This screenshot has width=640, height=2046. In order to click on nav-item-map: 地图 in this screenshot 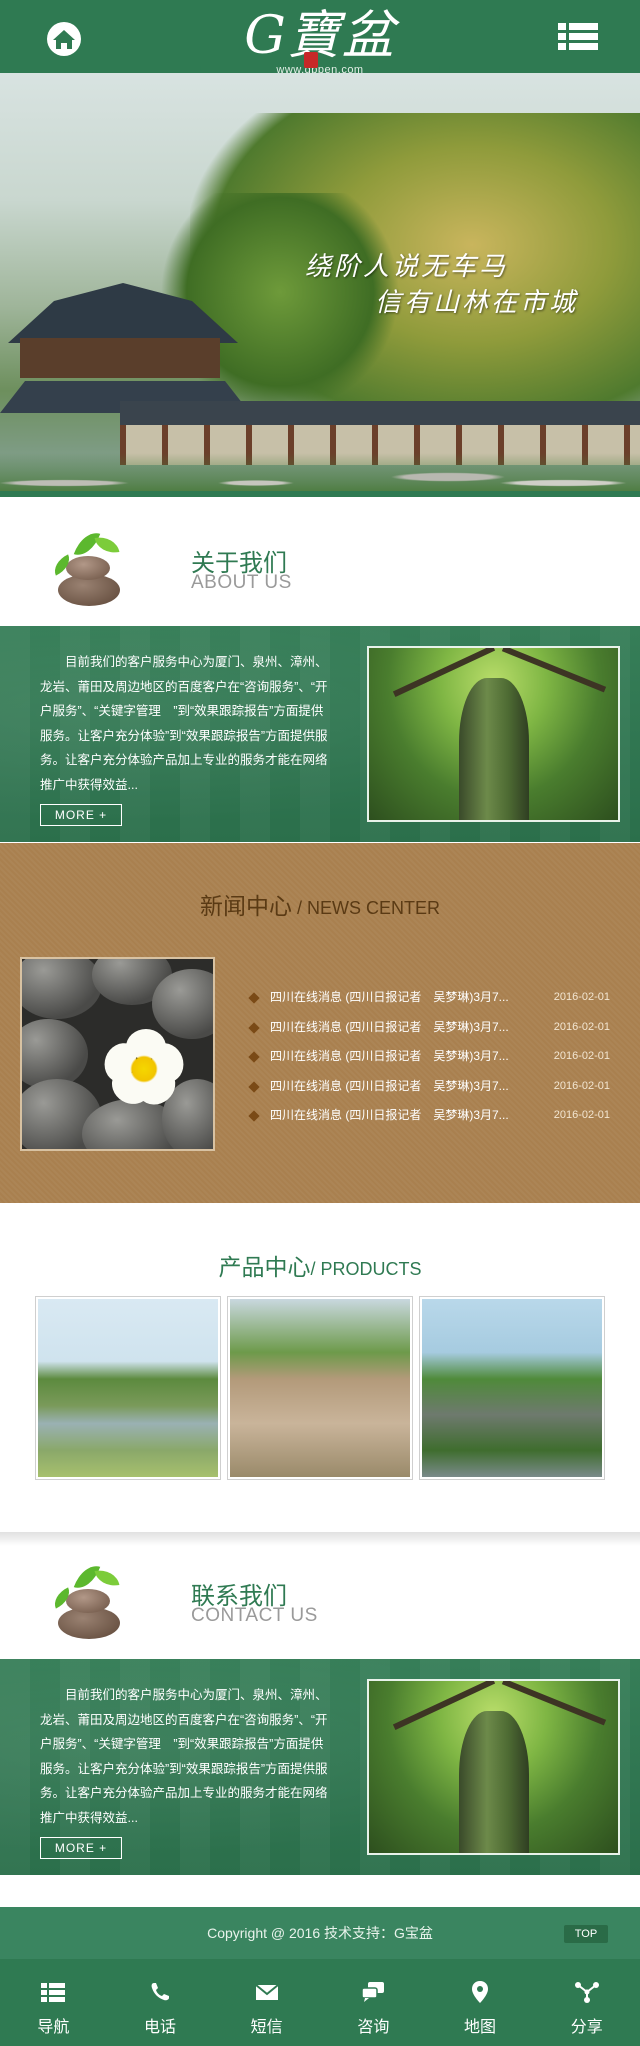, I will do `click(480, 2002)`.